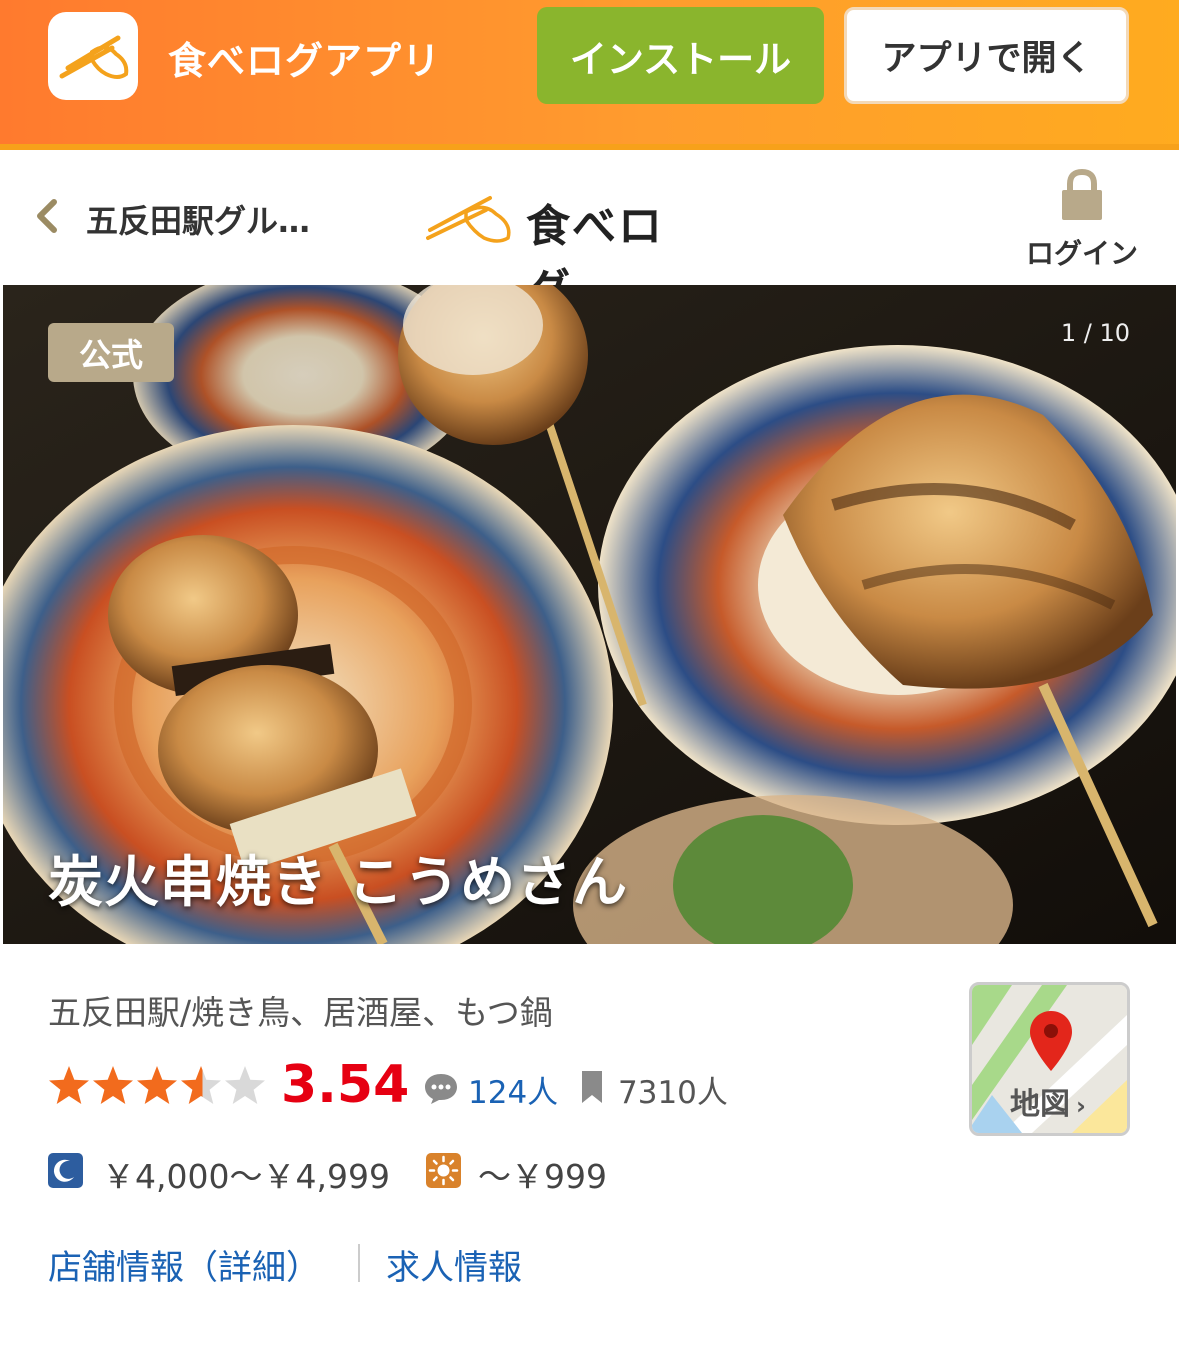 The image size is (1179, 1347). What do you see at coordinates (542, 1176) in the screenshot?
I see `lunch-price: ～￥999` at bounding box center [542, 1176].